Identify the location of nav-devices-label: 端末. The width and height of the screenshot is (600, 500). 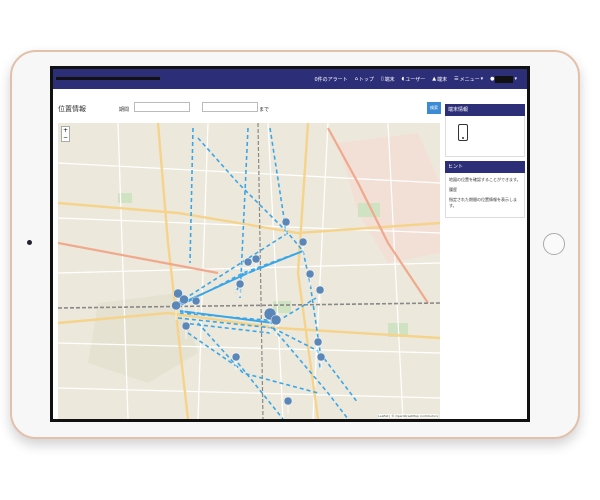
(389, 79).